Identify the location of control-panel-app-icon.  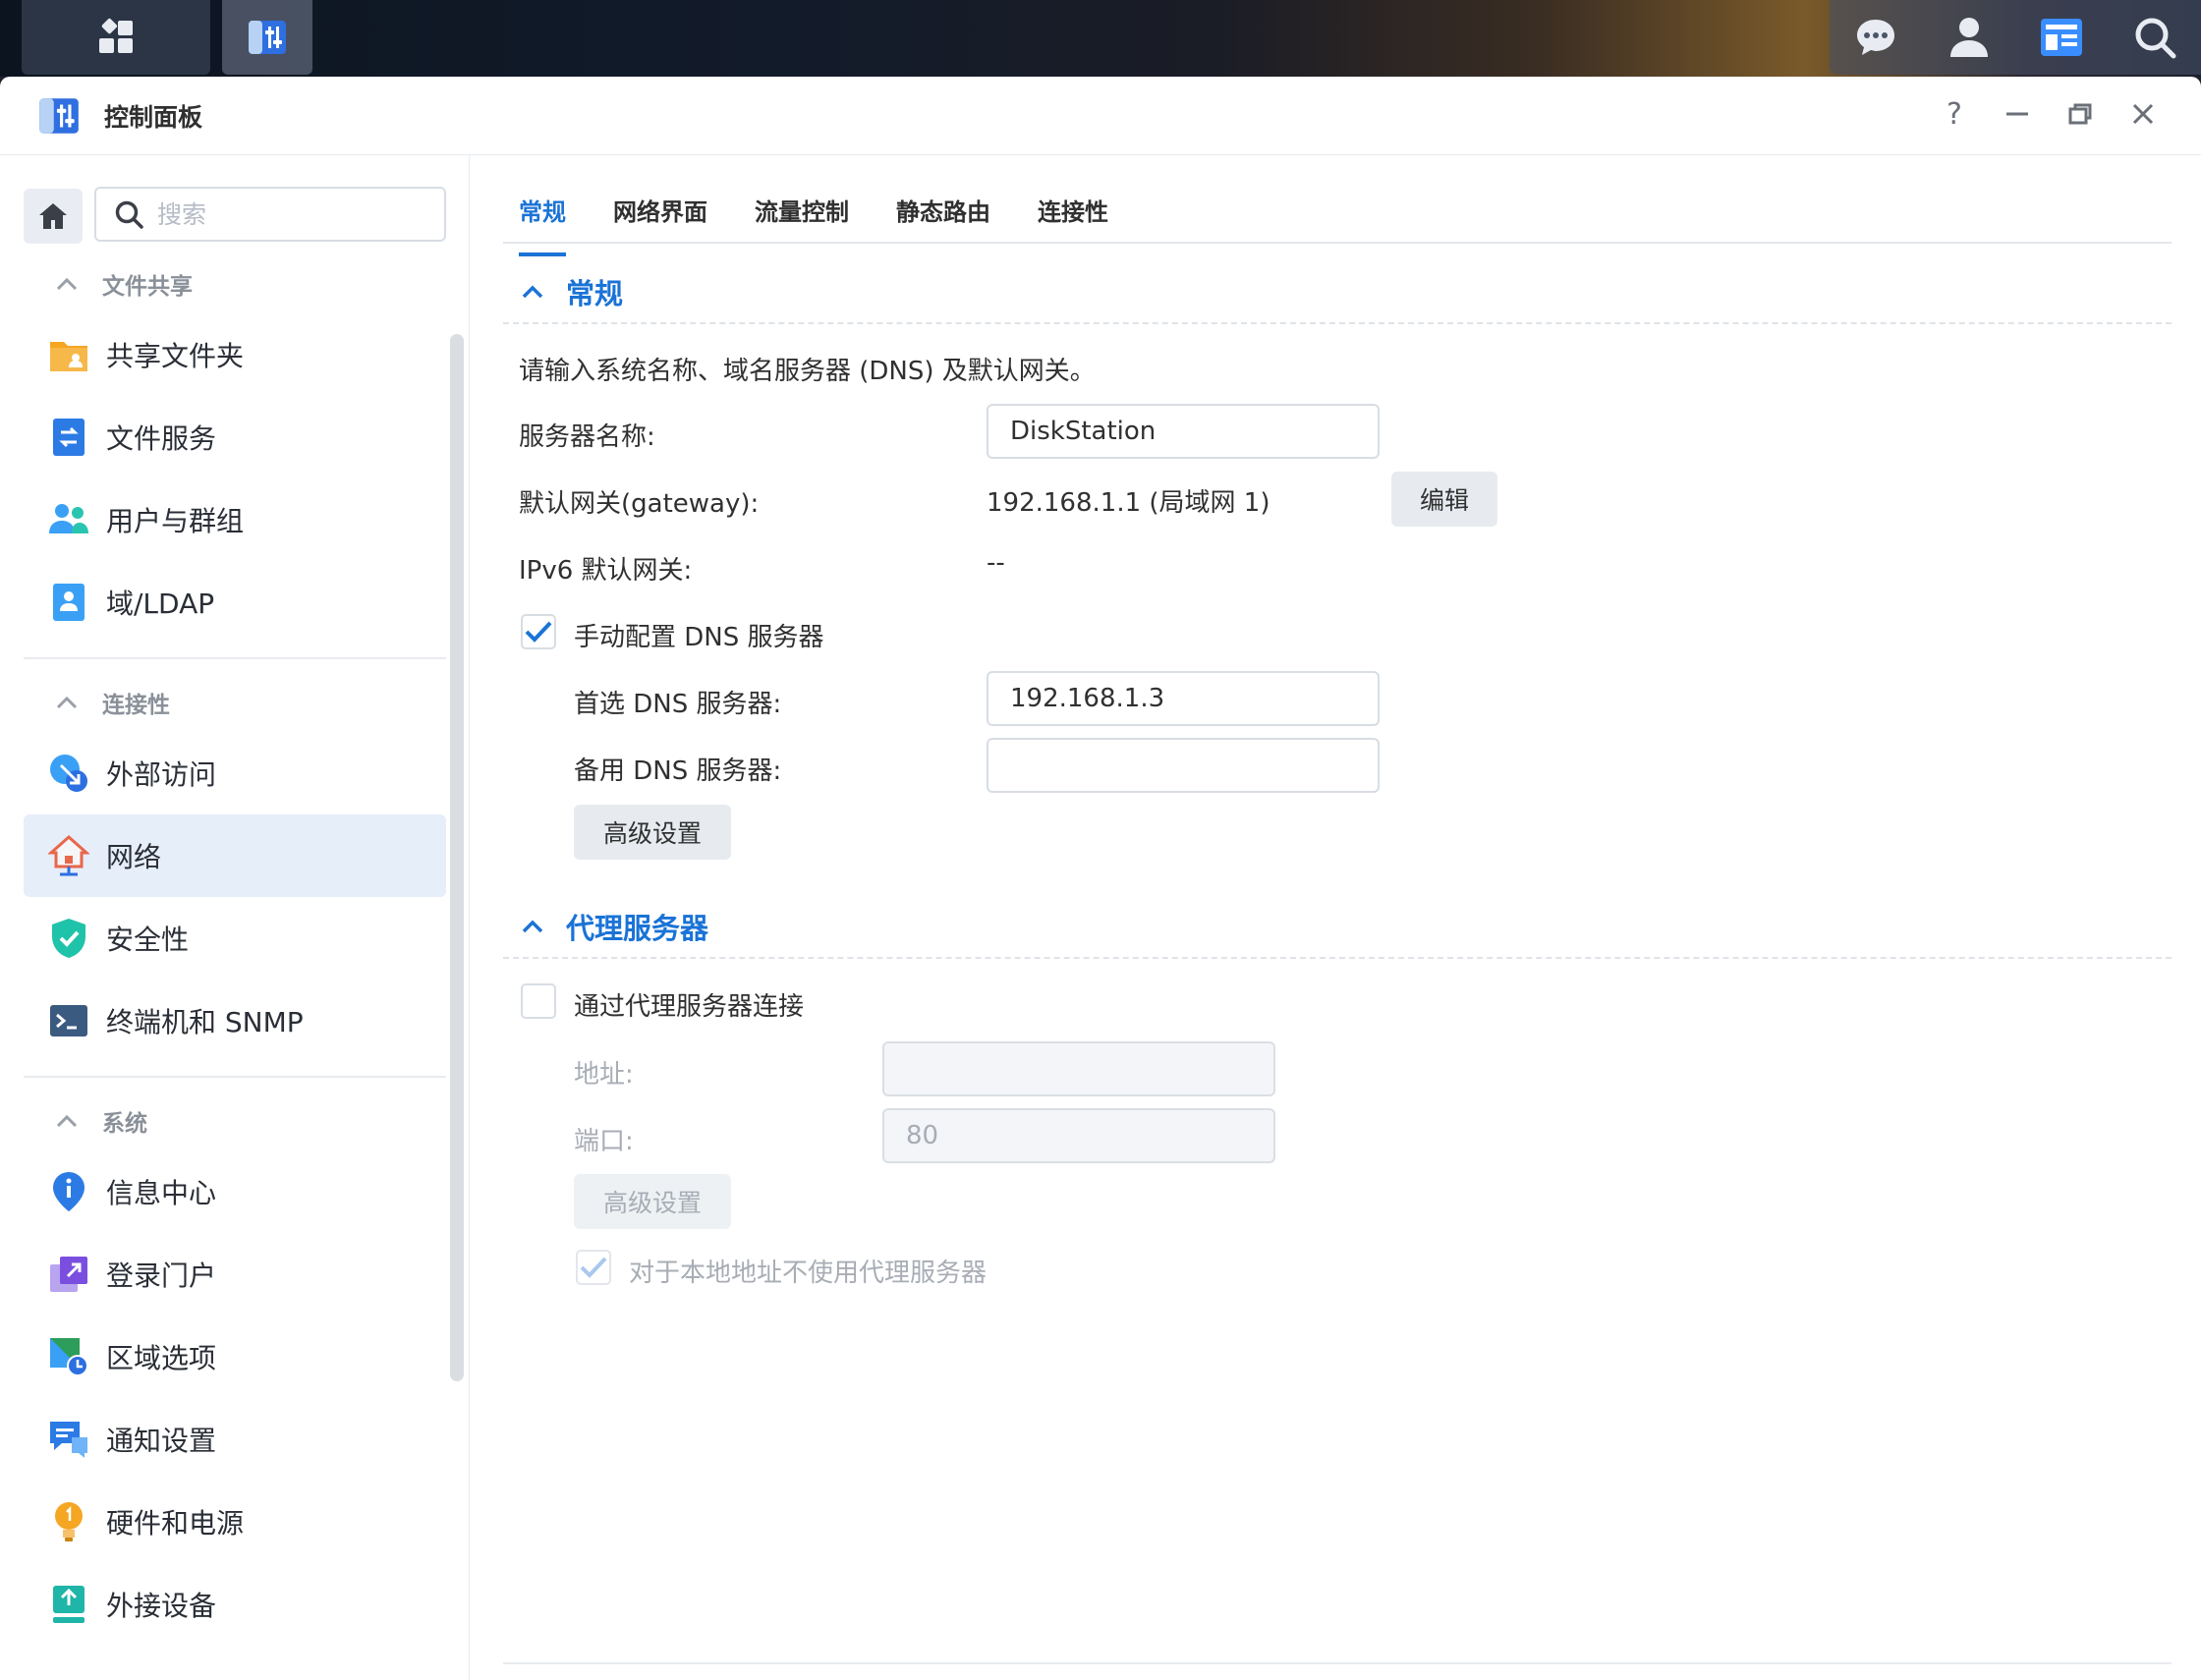
(59, 115).